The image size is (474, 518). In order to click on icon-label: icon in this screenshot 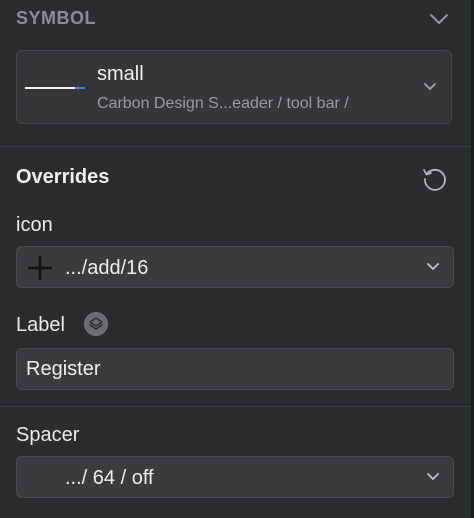, I will do `click(34, 225)`.